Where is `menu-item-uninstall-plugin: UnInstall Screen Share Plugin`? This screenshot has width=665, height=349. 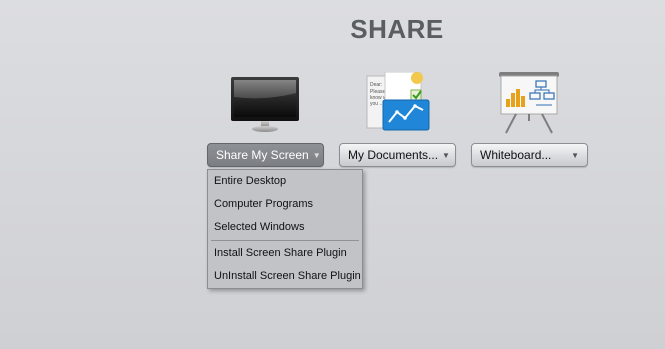
menu-item-uninstall-plugin: UnInstall Screen Share Plugin is located at coordinates (285, 276).